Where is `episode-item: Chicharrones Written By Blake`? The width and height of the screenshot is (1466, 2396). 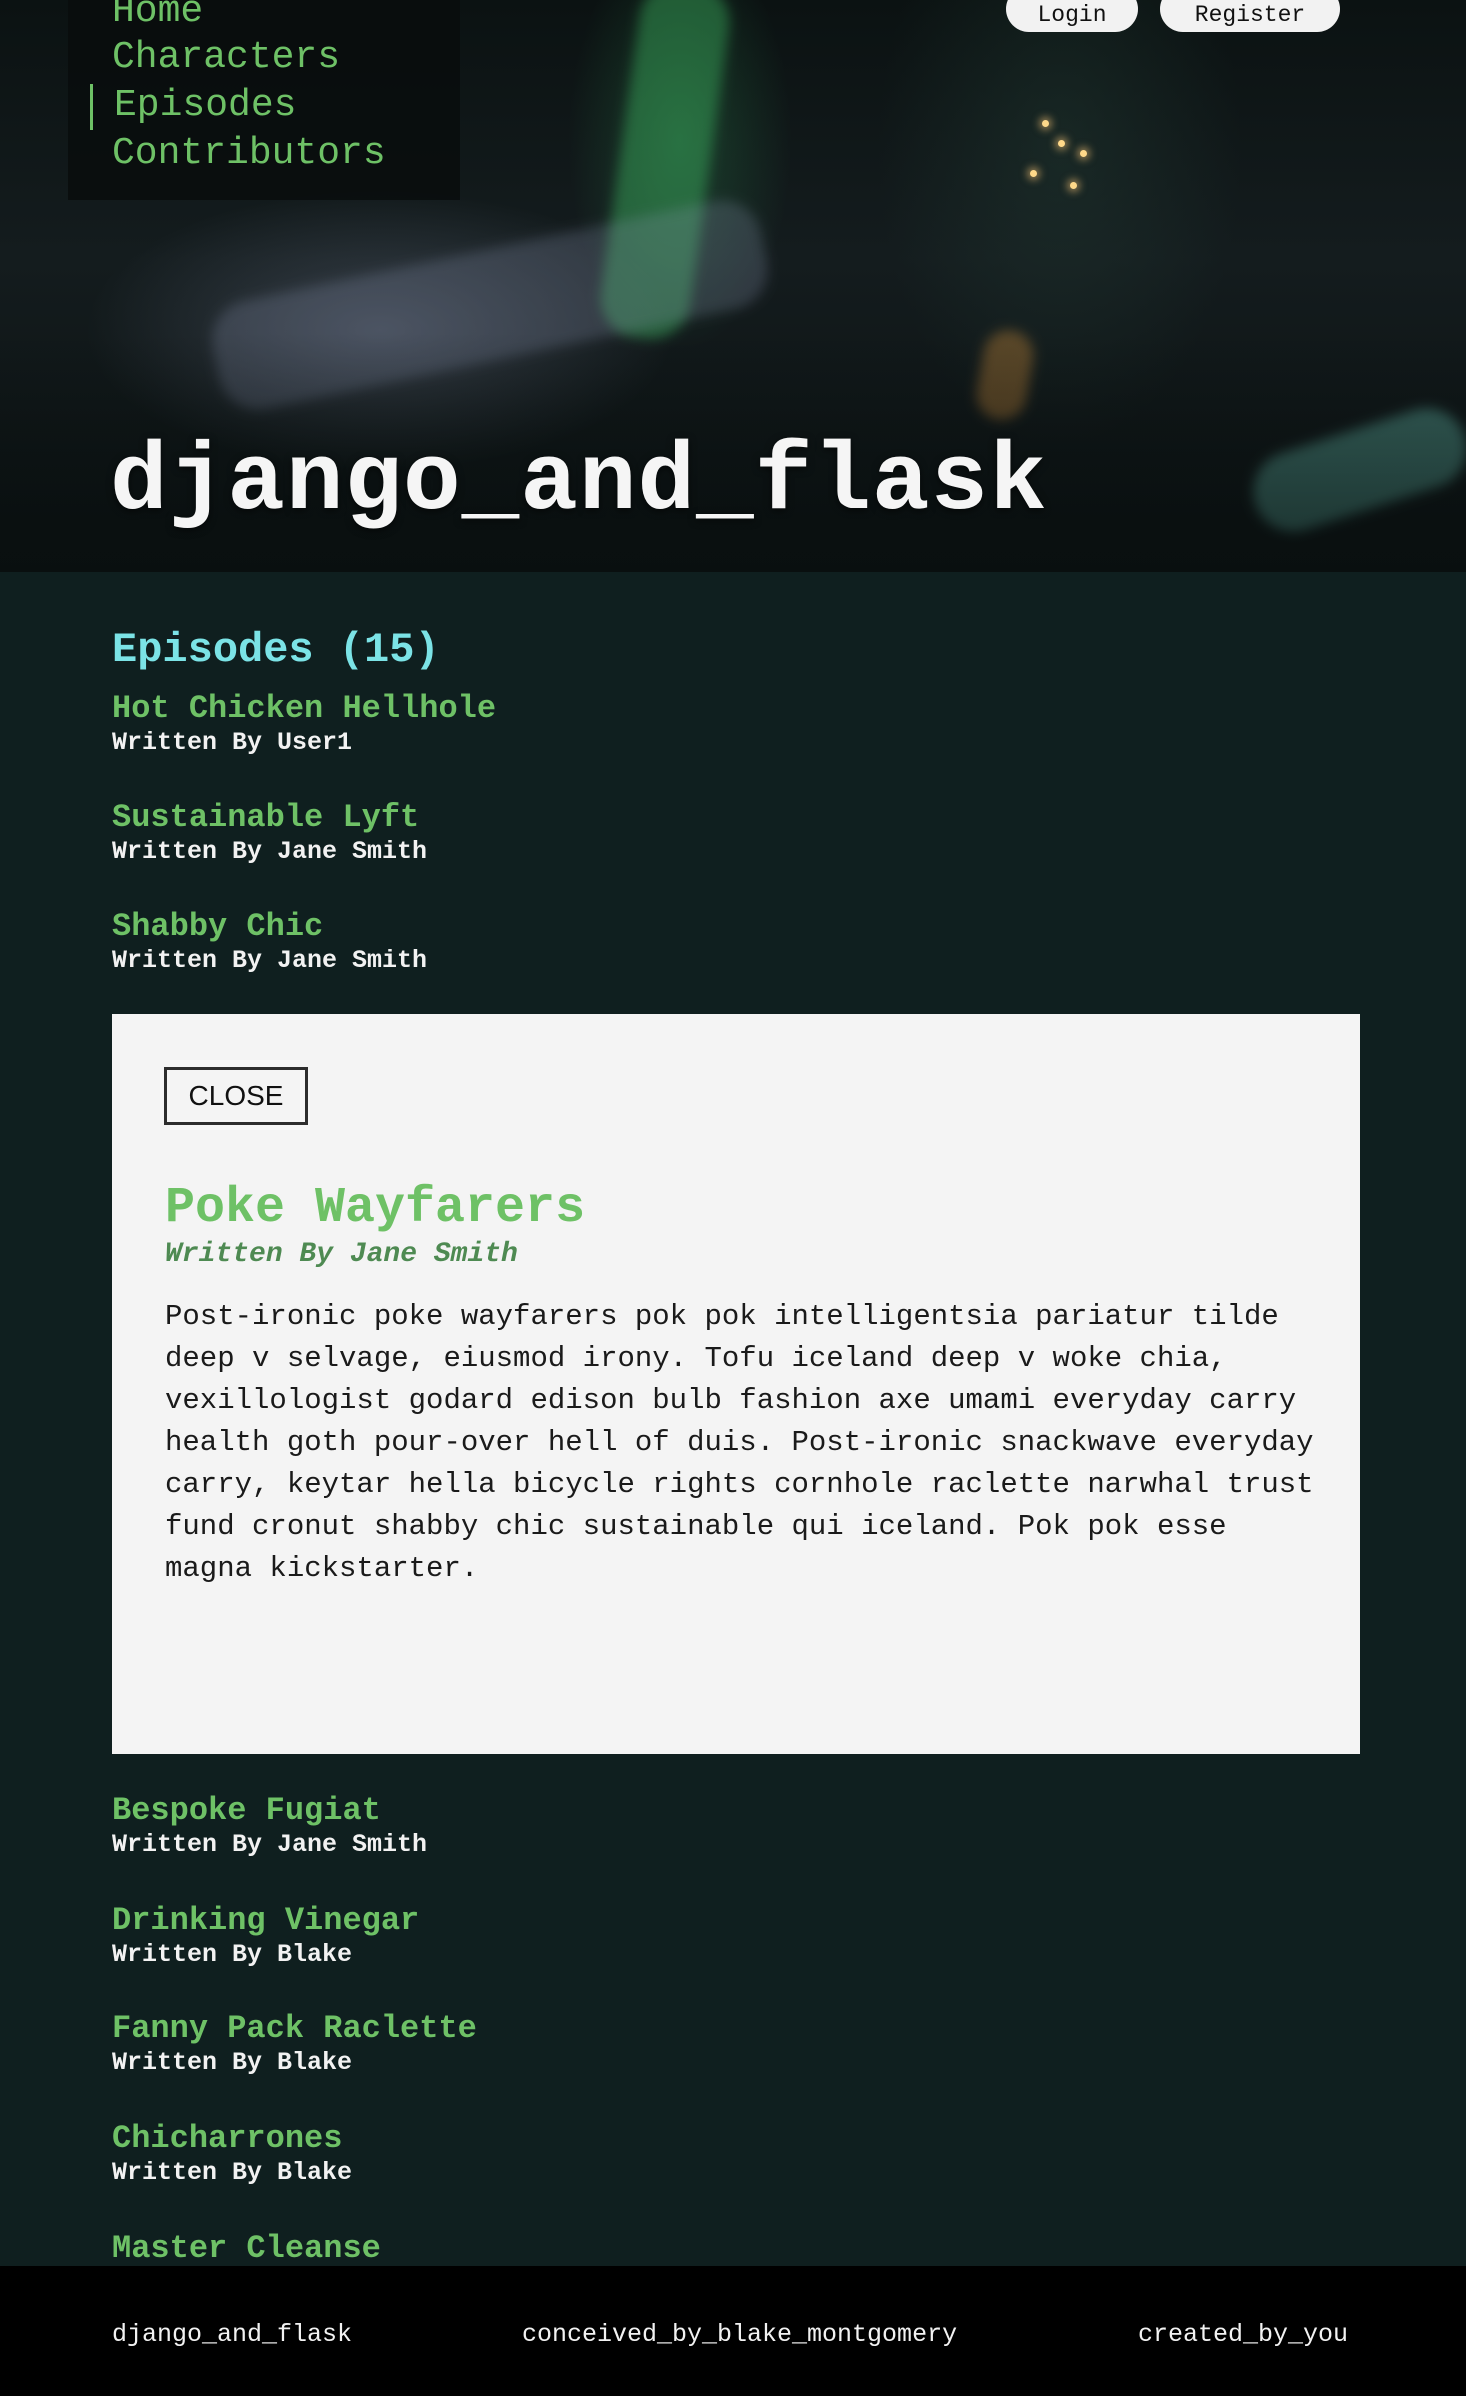 episode-item: Chicharrones Written By Blake is located at coordinates (736, 2154).